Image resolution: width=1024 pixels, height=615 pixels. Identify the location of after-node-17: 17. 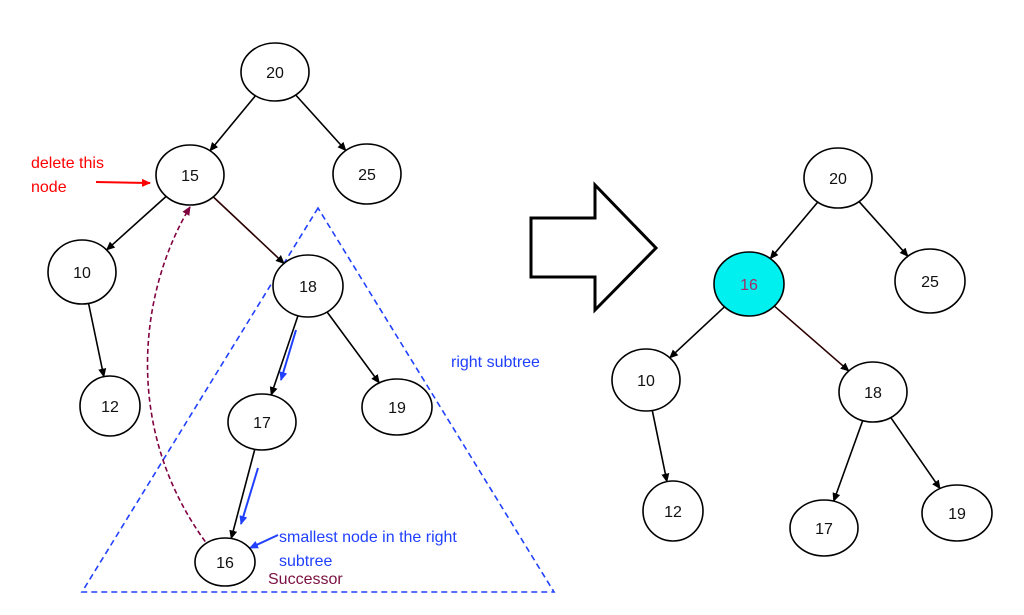
(824, 528).